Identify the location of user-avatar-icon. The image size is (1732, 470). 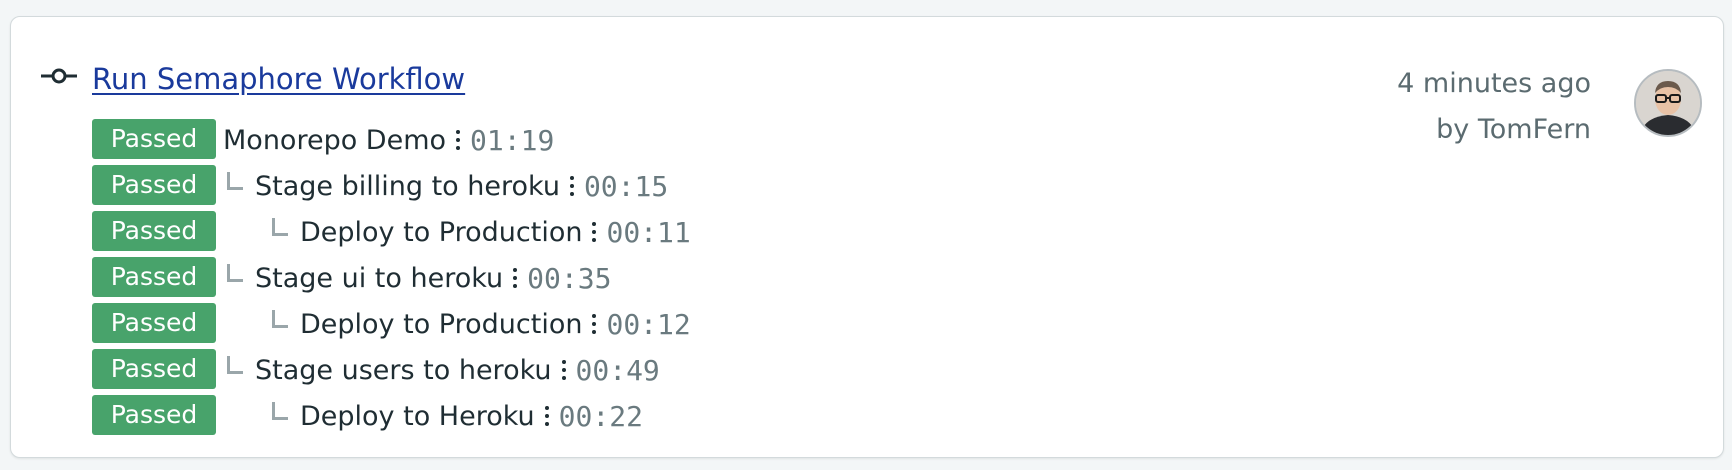
(1668, 103).